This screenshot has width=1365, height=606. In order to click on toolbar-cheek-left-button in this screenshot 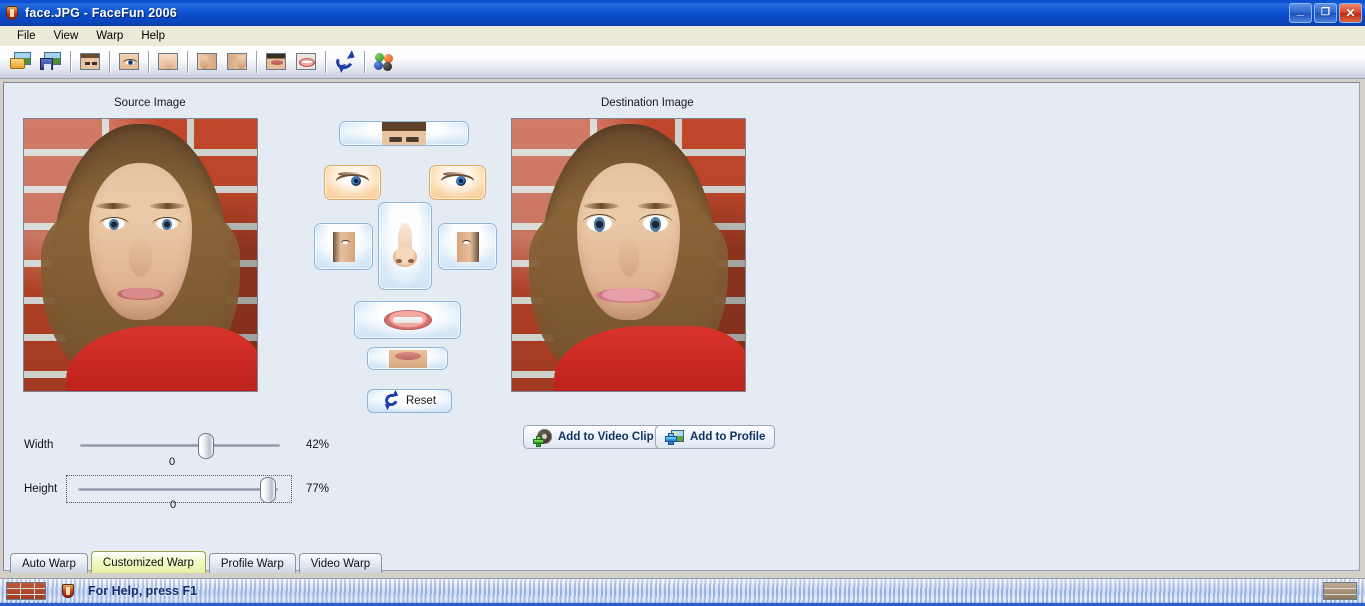, I will do `click(207, 62)`.